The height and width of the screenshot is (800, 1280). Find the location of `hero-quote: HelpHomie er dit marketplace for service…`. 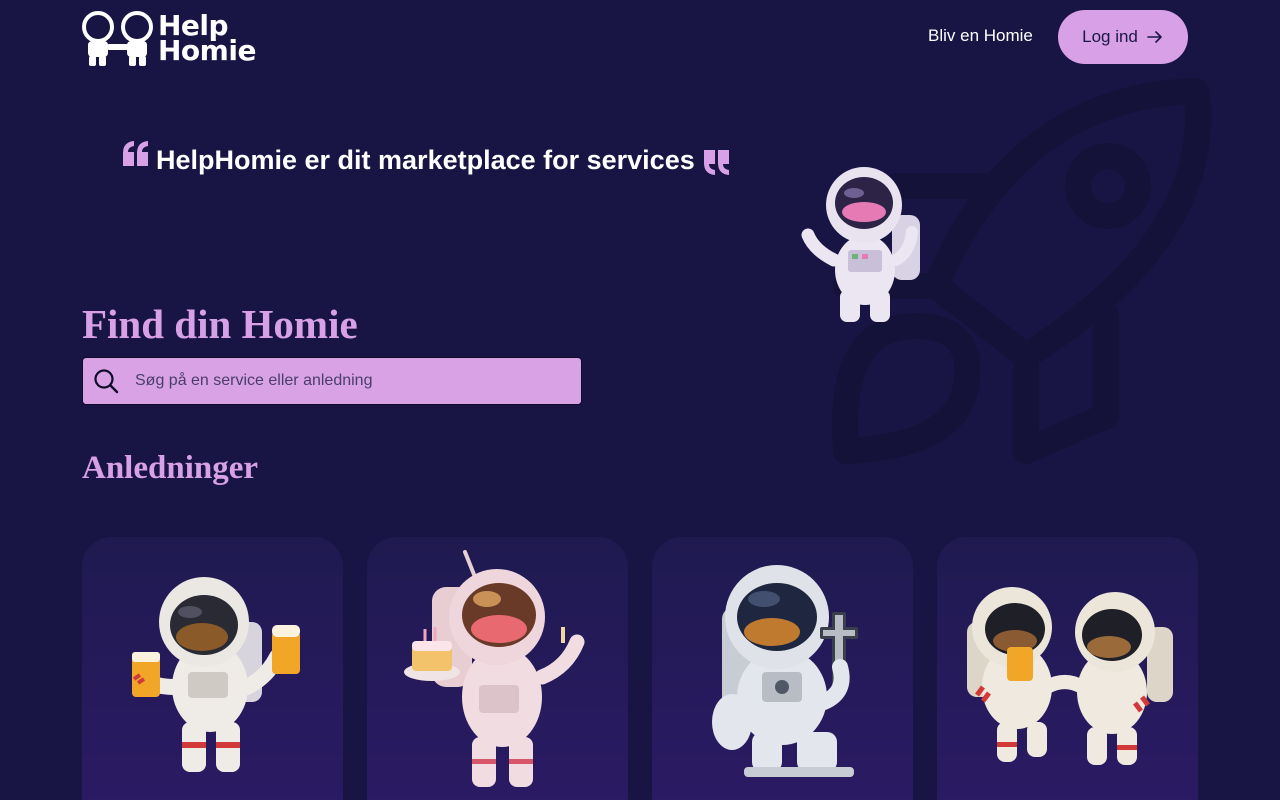

hero-quote: HelpHomie er dit marketplace for service… is located at coordinates (426, 160).